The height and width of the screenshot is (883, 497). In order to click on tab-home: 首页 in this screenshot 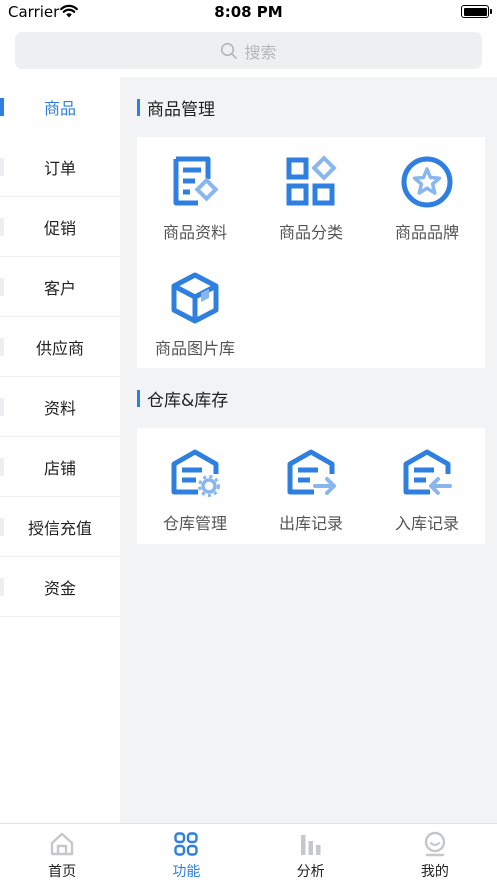, I will do `click(62, 853)`.